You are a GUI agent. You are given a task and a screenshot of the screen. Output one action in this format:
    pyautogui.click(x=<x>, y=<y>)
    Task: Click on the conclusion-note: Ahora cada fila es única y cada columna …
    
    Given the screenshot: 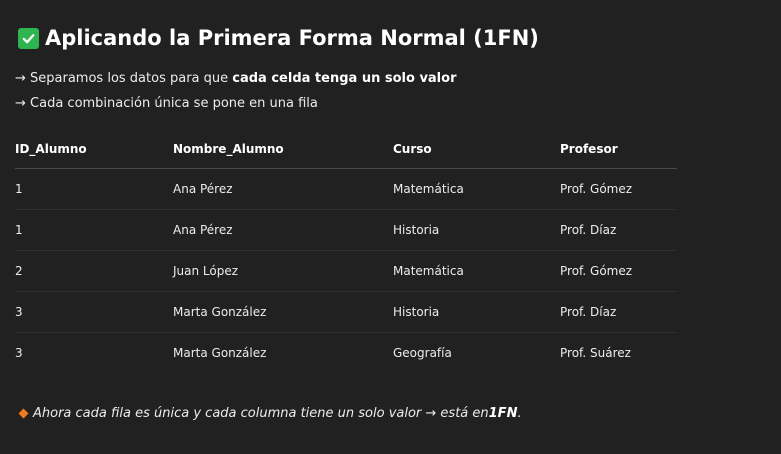 What is the action you would take?
    pyautogui.click(x=270, y=413)
    